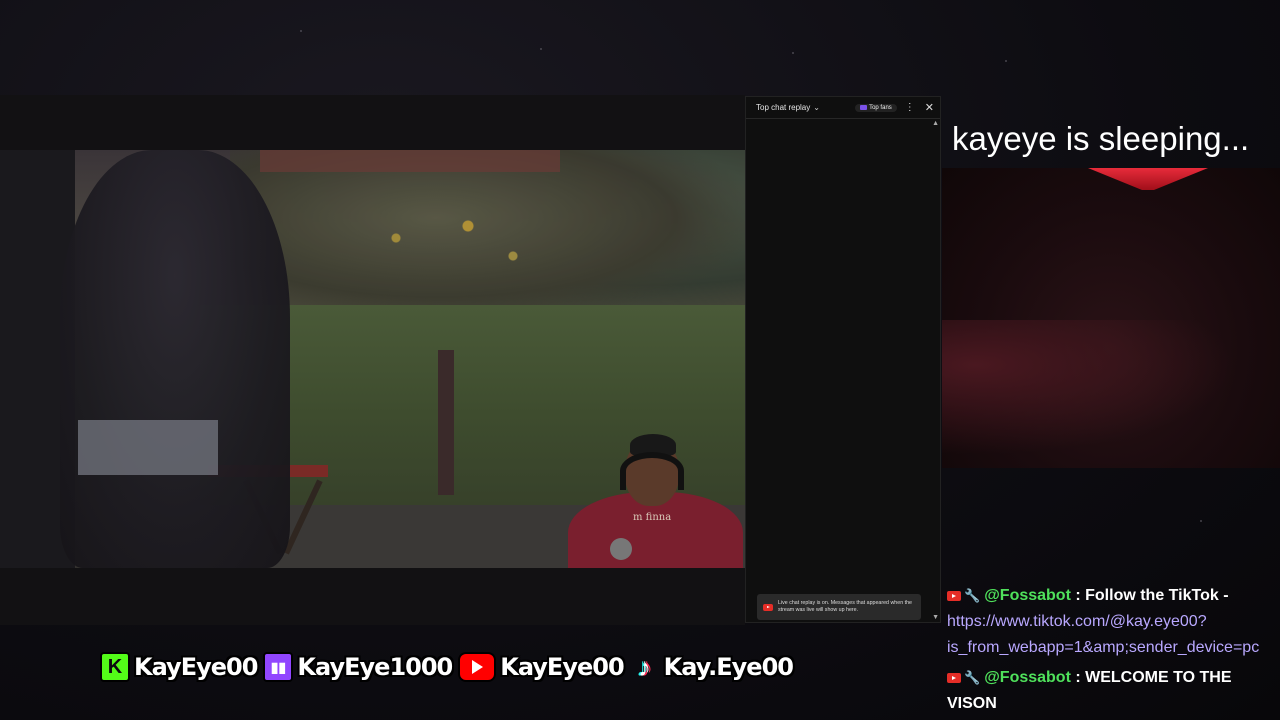  I want to click on scene-post, so click(446, 422).